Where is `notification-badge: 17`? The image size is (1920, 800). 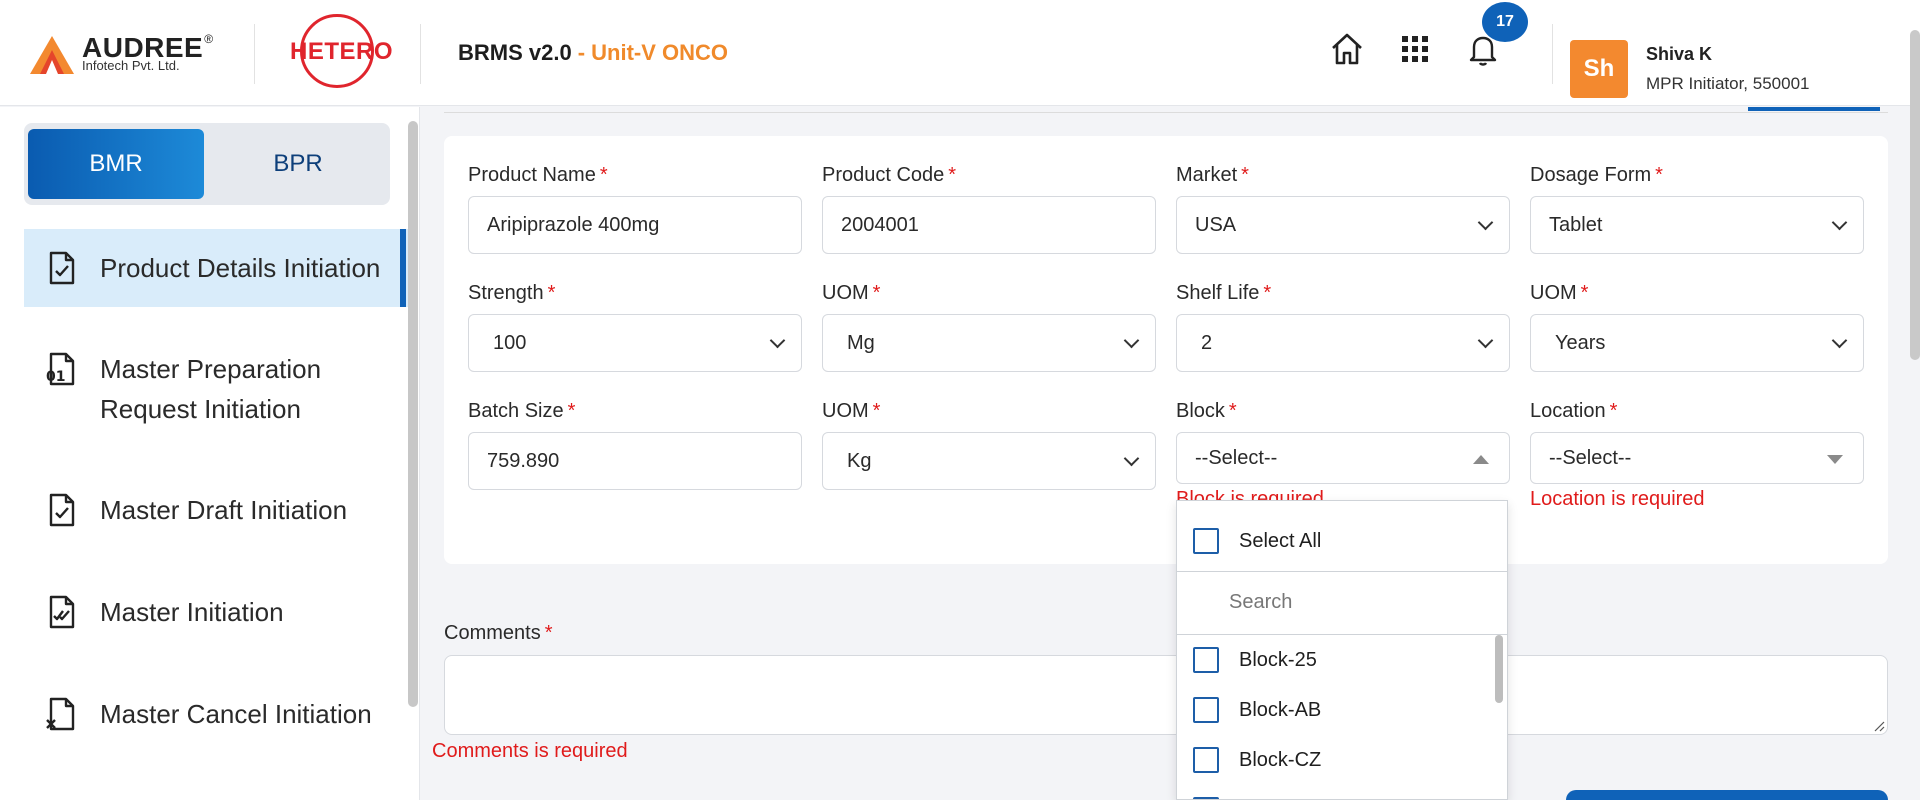
notification-badge: 17 is located at coordinates (1505, 22).